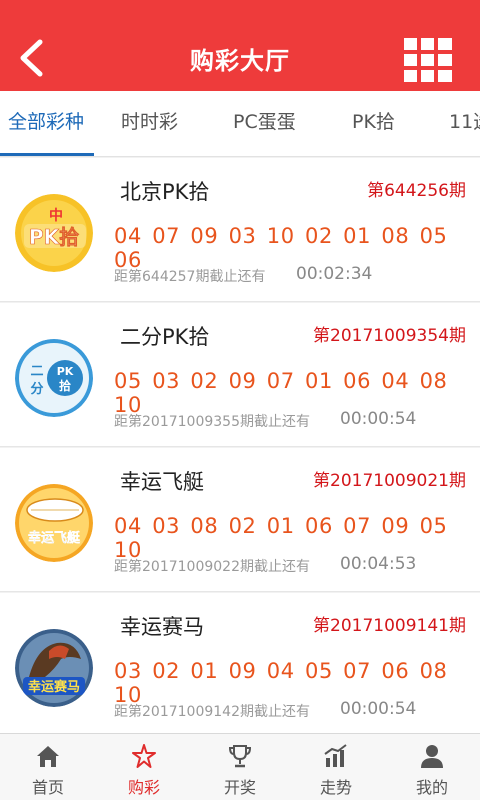 The height and width of the screenshot is (800, 480). What do you see at coordinates (431, 787) in the screenshot?
I see `nav-label: 我的` at bounding box center [431, 787].